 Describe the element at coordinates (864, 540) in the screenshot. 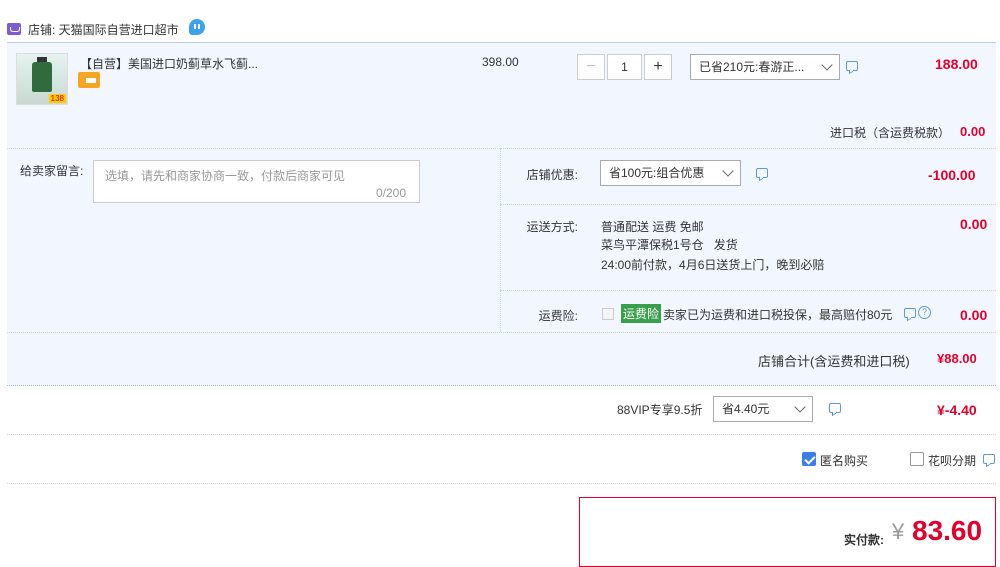

I see `payment-label: 实付款:` at that location.